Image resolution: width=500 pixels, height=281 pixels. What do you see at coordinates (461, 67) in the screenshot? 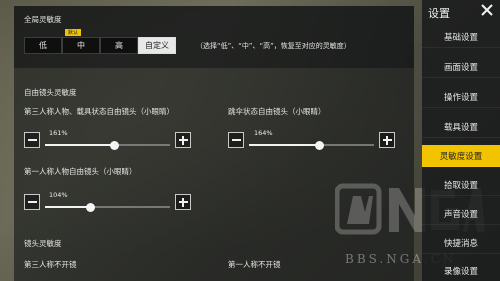
I see `sidebar-item-graphics: 画面设置` at bounding box center [461, 67].